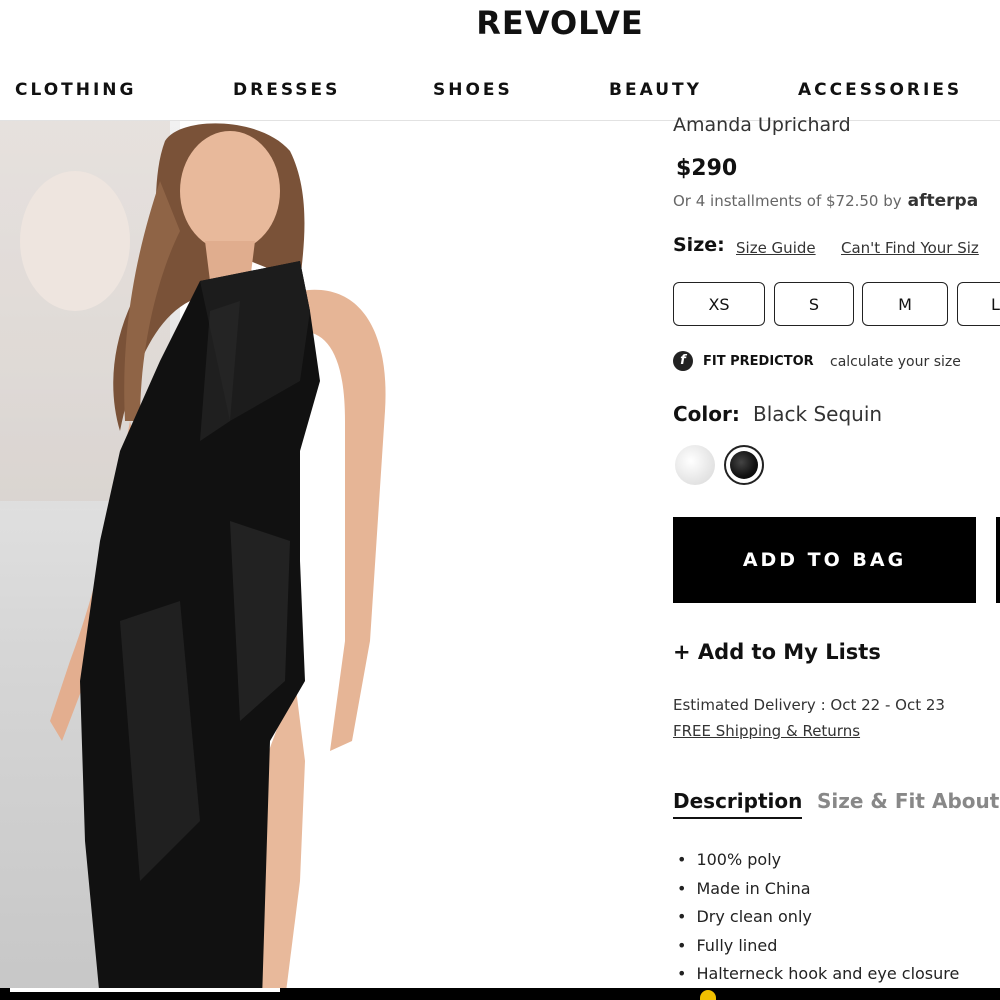 The width and height of the screenshot is (1000, 1000). Describe the element at coordinates (707, 168) in the screenshot. I see `product-price: $290` at that location.